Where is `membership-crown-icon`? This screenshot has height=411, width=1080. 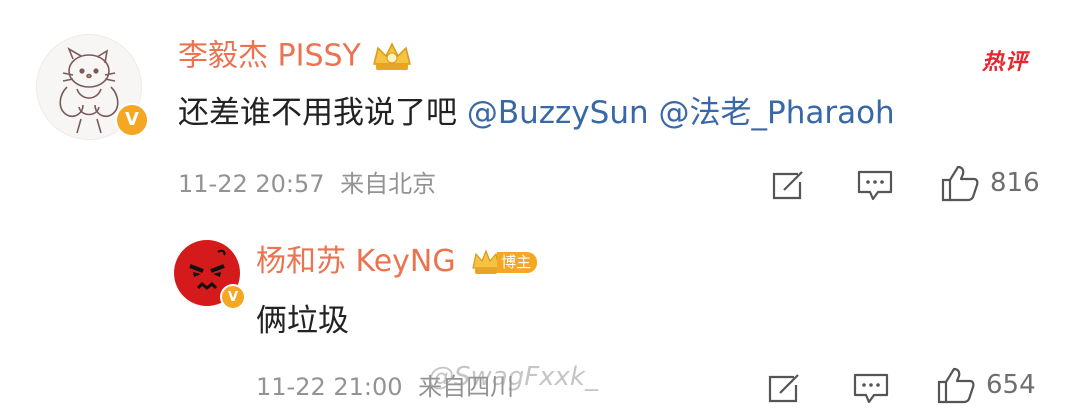
membership-crown-icon is located at coordinates (392, 57).